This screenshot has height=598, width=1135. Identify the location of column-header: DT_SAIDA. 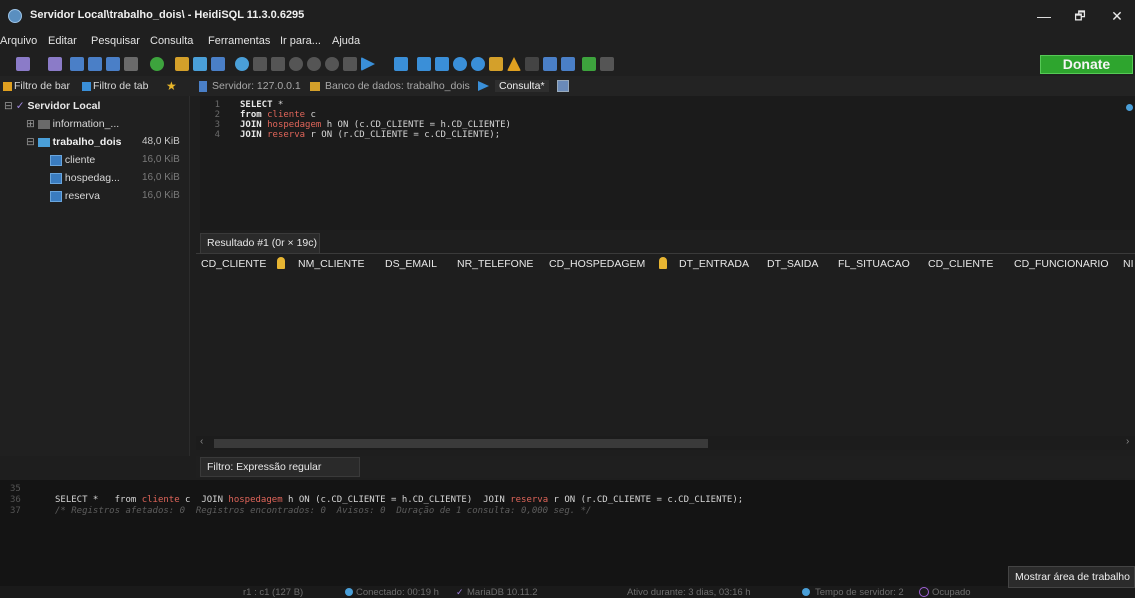
(792, 264).